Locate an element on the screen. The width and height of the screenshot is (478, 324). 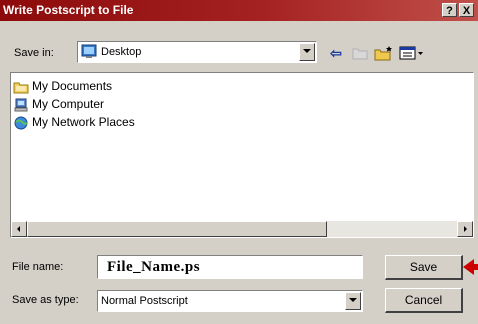
list-item-label: My Network Places is located at coordinates (83, 122).